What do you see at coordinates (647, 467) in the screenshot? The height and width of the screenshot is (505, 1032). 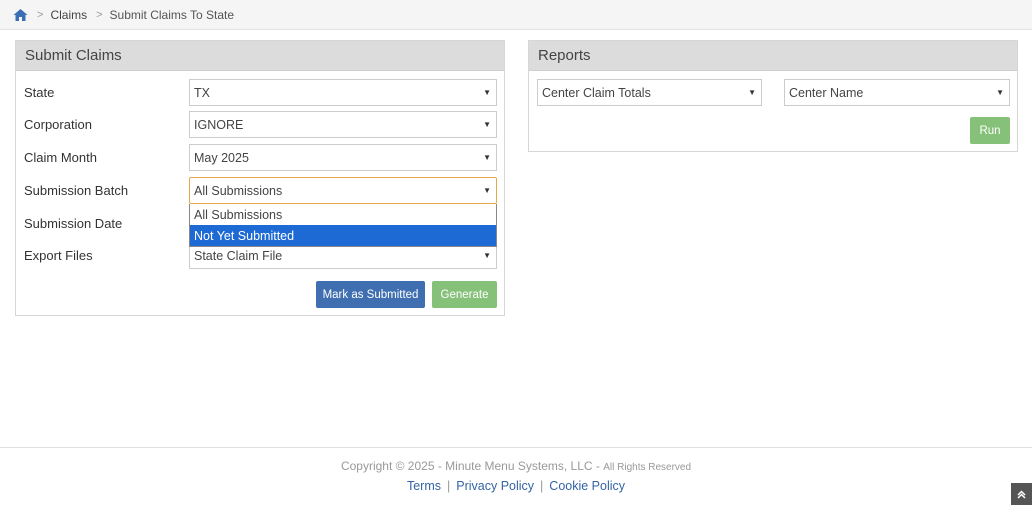 I see `rights-text: All Rights Reserved` at bounding box center [647, 467].